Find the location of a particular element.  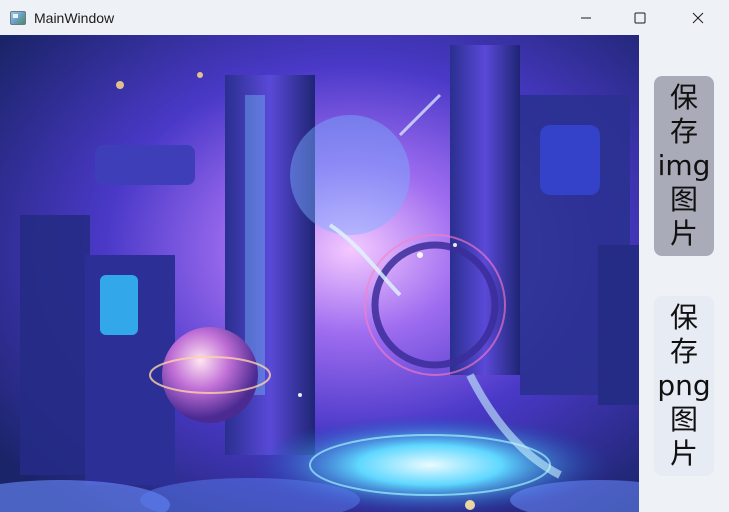

close-button is located at coordinates (698, 17).